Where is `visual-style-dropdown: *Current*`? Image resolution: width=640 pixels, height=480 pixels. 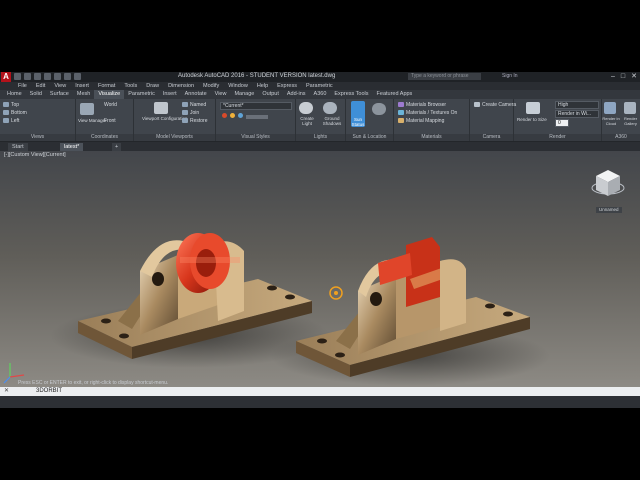
visual-style-dropdown: *Current* is located at coordinates (256, 106).